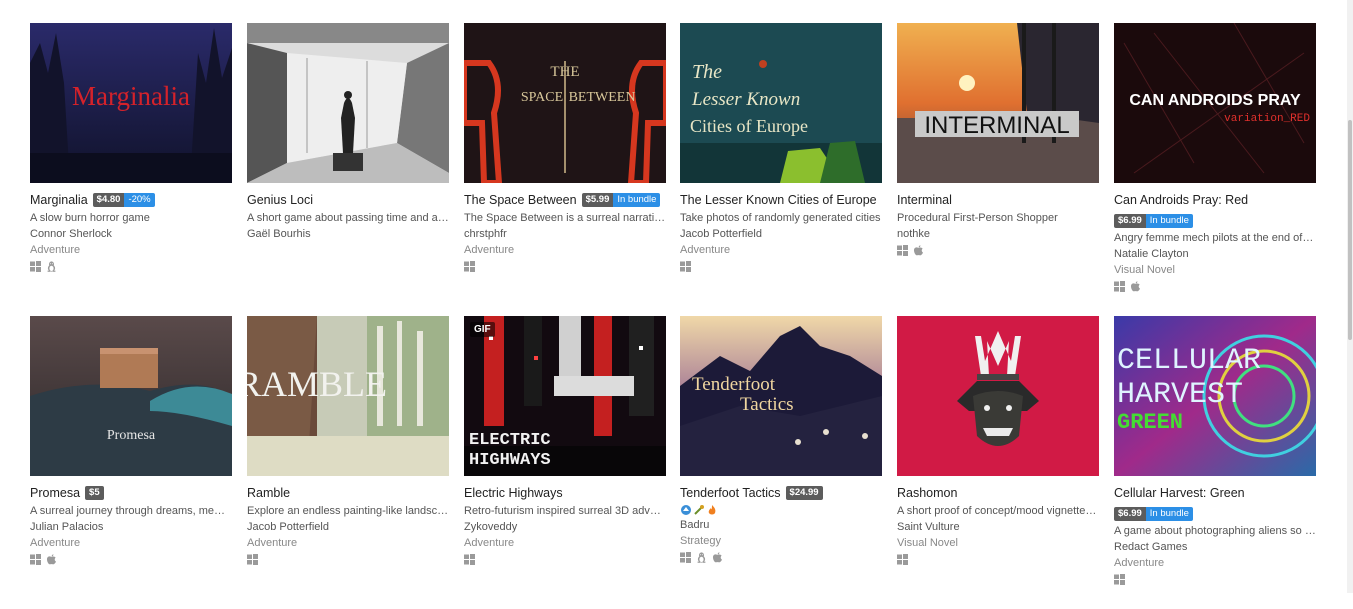 The height and width of the screenshot is (609, 1353). What do you see at coordinates (778, 200) in the screenshot?
I see `game-title: The Lesser Known Cities of Europe` at bounding box center [778, 200].